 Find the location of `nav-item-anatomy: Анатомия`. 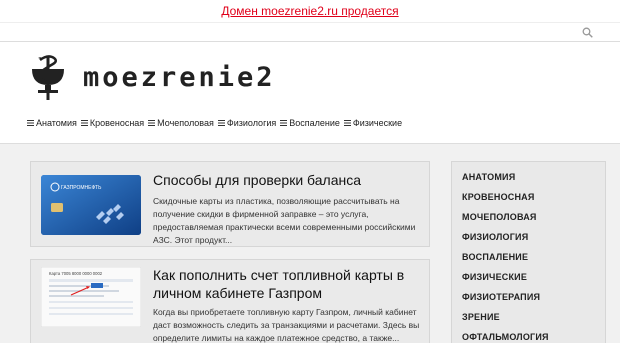

nav-item-anatomy: Анатомия is located at coordinates (52, 123).